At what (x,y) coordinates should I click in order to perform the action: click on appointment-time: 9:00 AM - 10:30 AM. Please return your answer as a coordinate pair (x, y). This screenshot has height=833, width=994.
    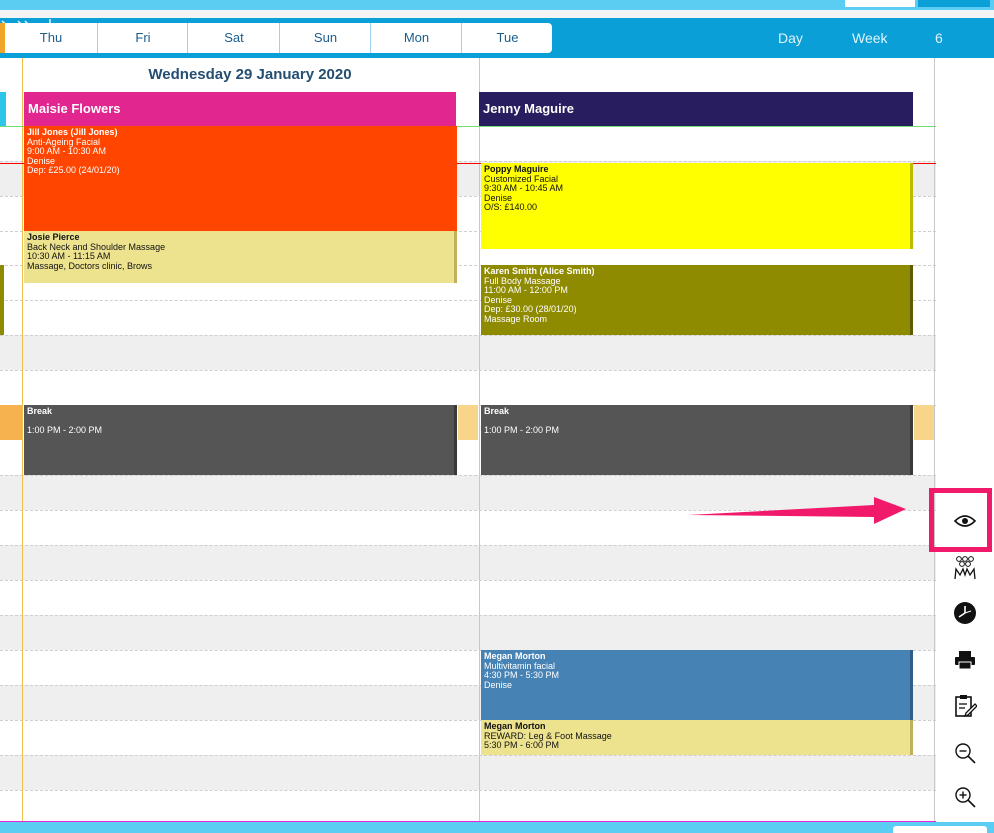
    Looking at the image, I should click on (67, 151).